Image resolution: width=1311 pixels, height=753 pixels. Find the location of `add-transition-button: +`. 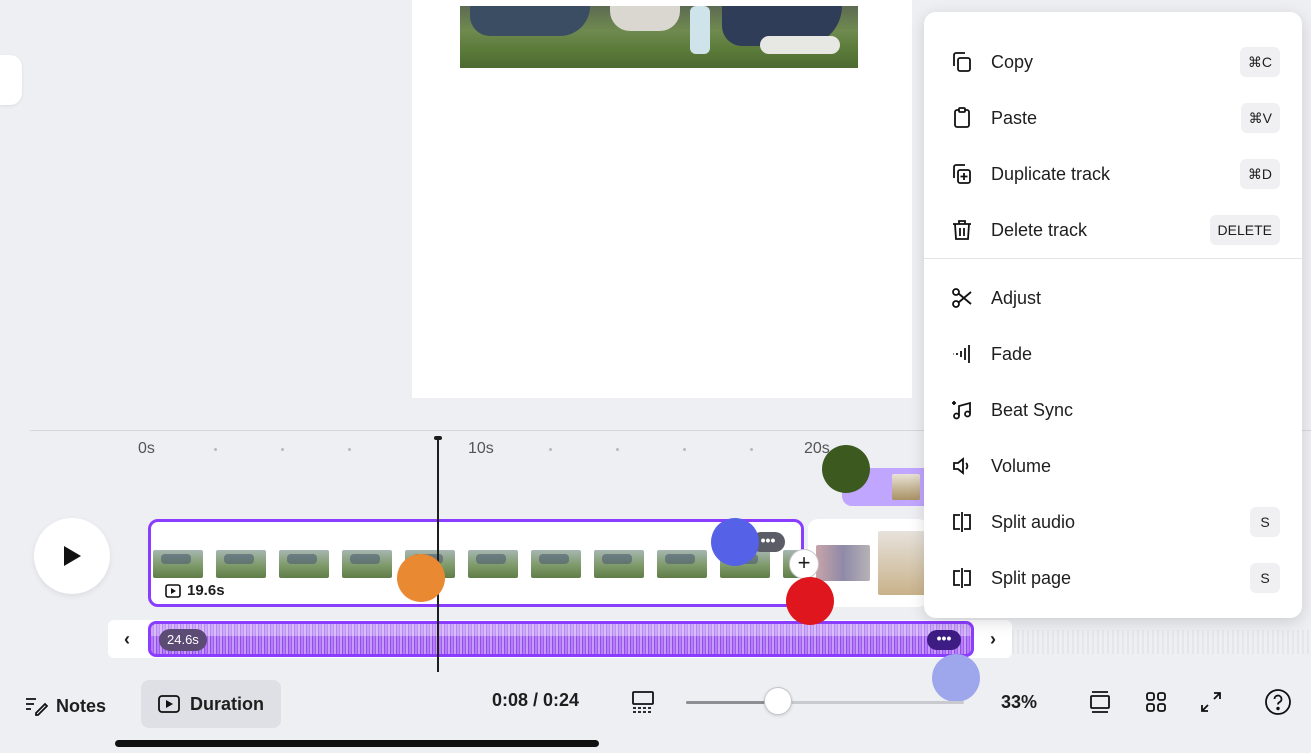

add-transition-button: + is located at coordinates (804, 564).